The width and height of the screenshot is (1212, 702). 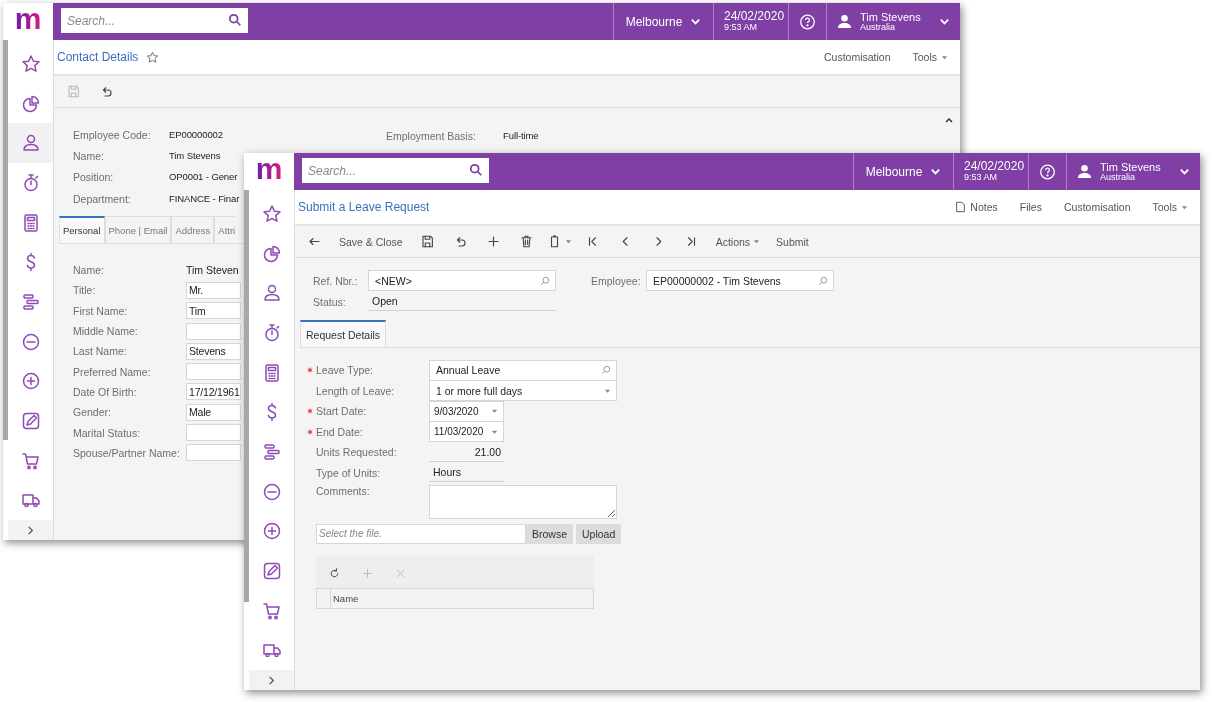 What do you see at coordinates (106, 331) in the screenshot?
I see `field-label: Middle Name:` at bounding box center [106, 331].